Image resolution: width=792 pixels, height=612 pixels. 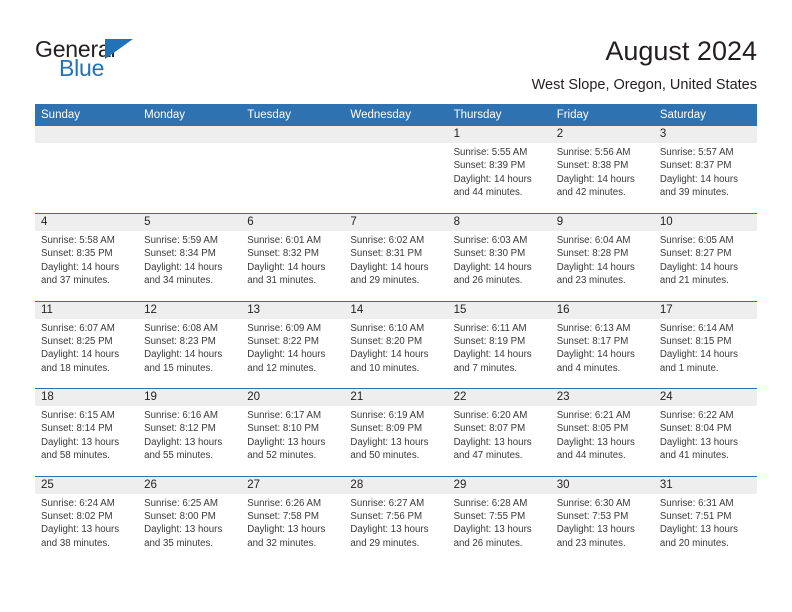 What do you see at coordinates (78, 240) in the screenshot?
I see `sunrise-text: Sunrise: 5:58 AM` at bounding box center [78, 240].